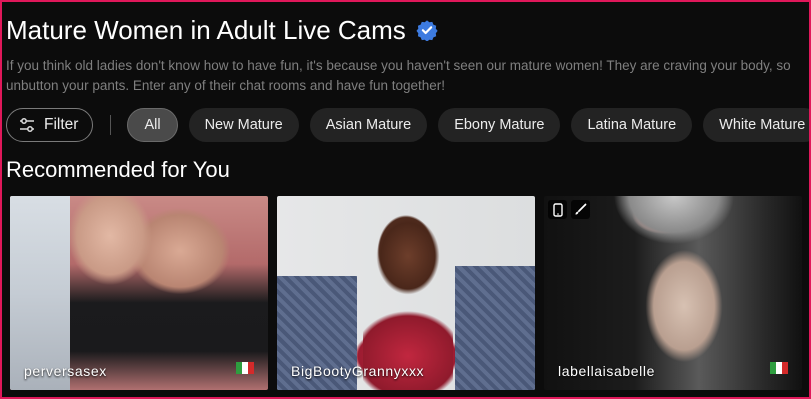 Image resolution: width=811 pixels, height=399 pixels. Describe the element at coordinates (243, 125) in the screenshot. I see `tag-new-mature: New Mature` at that location.